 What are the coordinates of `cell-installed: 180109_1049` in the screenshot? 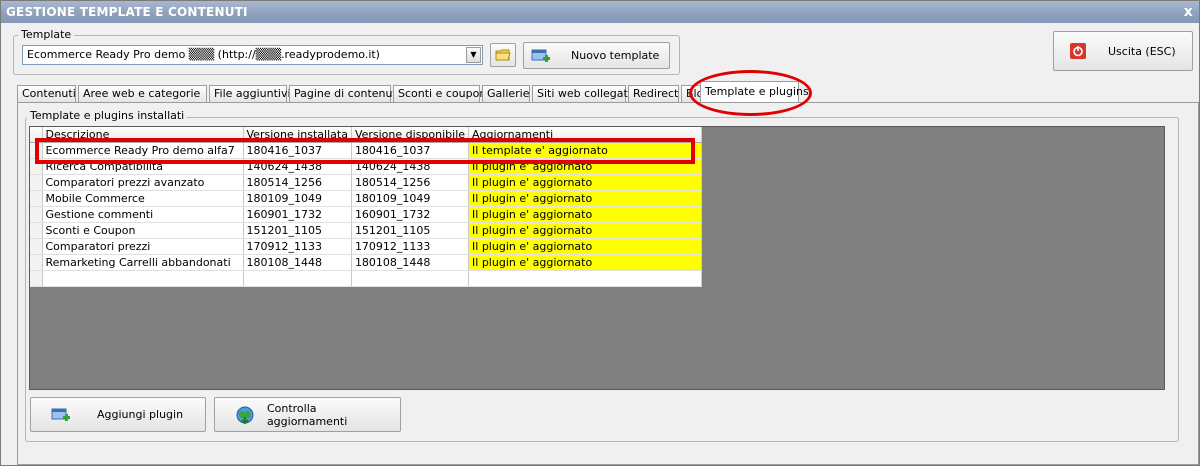 It's located at (297, 198).